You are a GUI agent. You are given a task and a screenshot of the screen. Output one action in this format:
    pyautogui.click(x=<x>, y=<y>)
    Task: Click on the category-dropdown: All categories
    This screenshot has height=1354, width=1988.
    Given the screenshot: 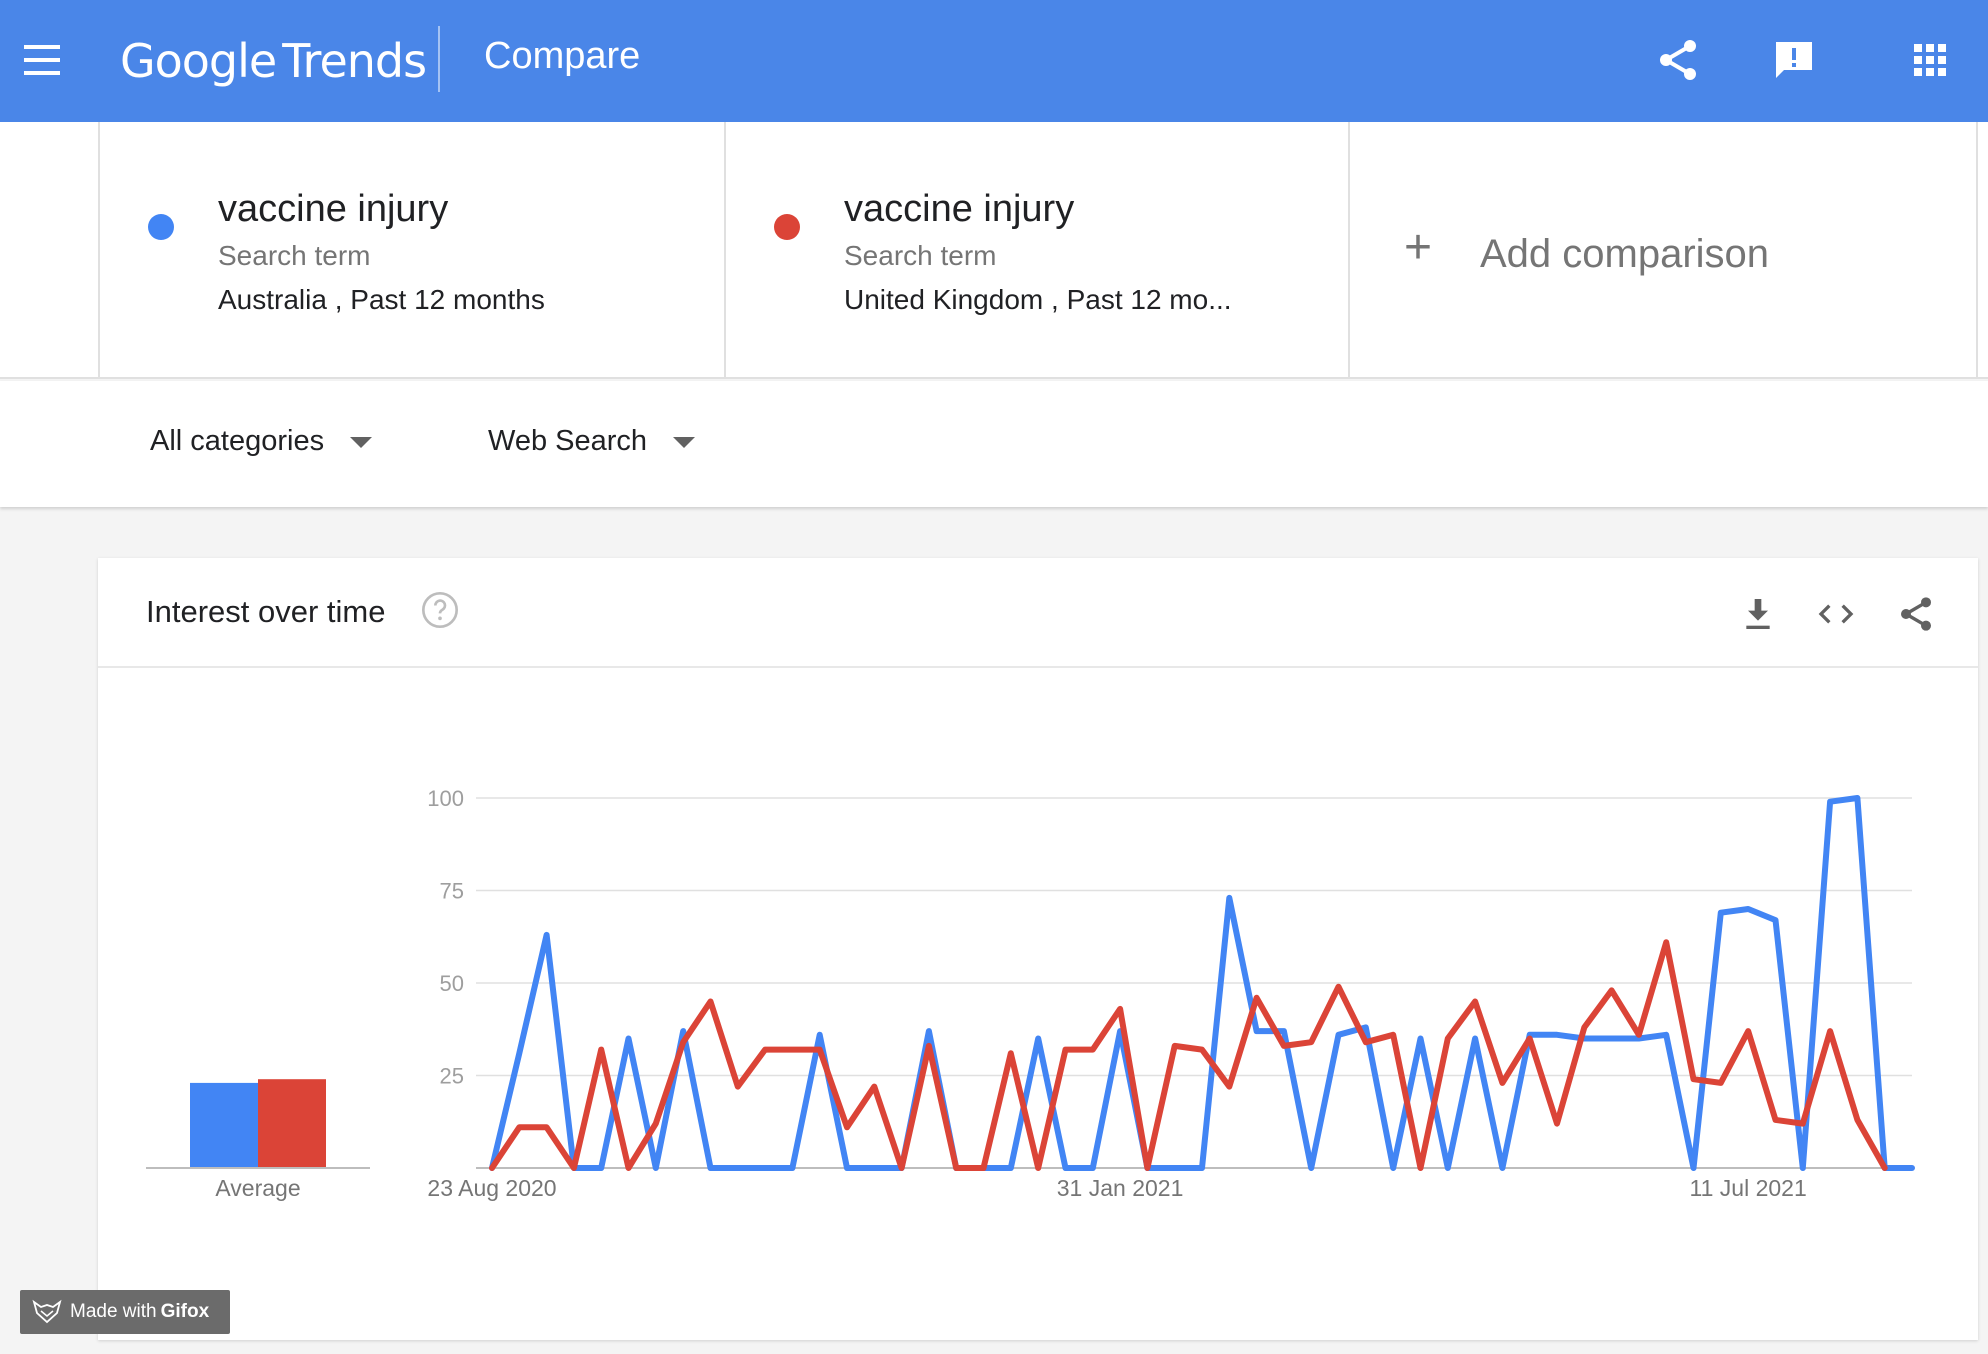 What is the action you would take?
    pyautogui.click(x=261, y=441)
    